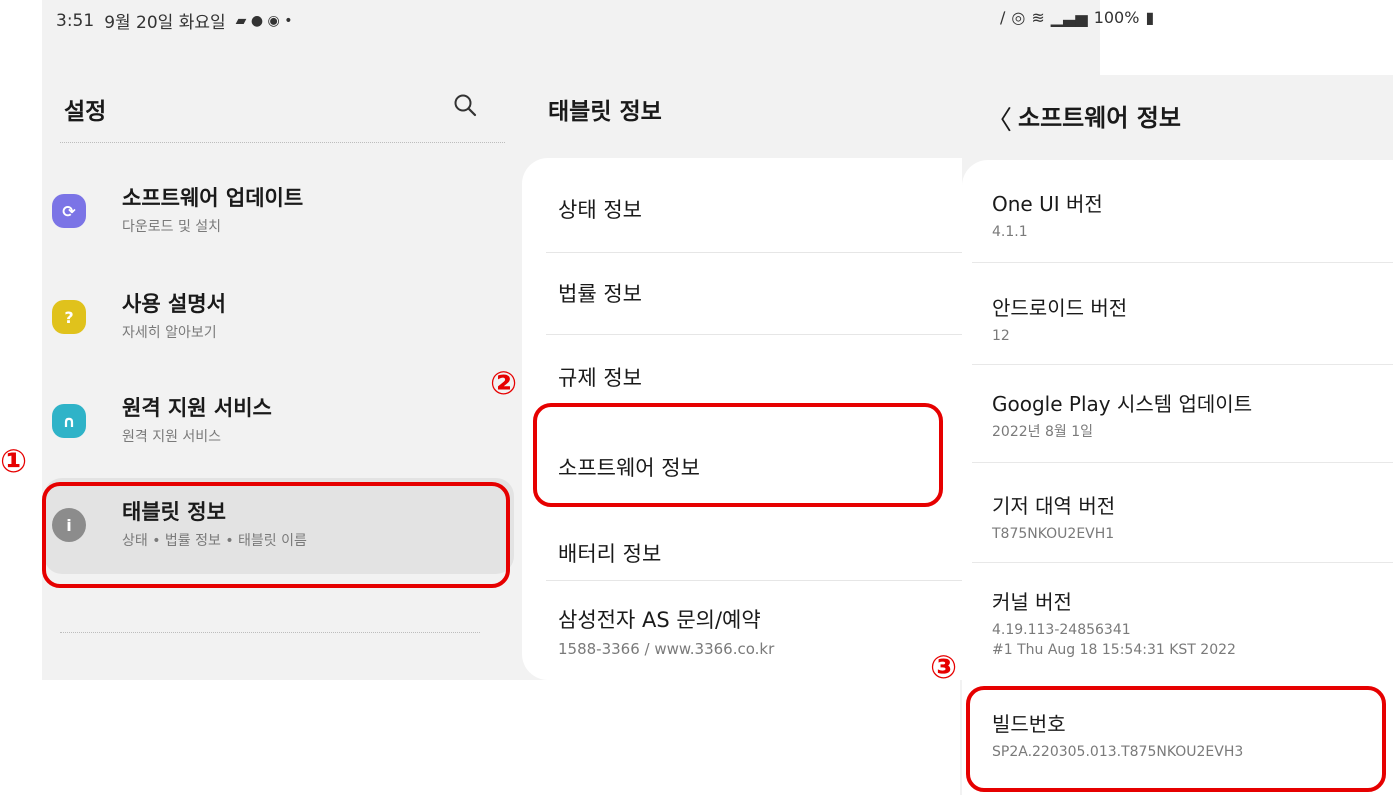  I want to click on settings-item-sub: 다운로드 및 설치, so click(172, 227).